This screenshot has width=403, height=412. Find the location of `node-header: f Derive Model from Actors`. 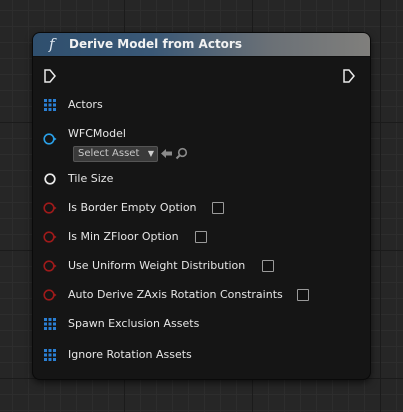

node-header: f Derive Model from Actors is located at coordinates (201, 45).